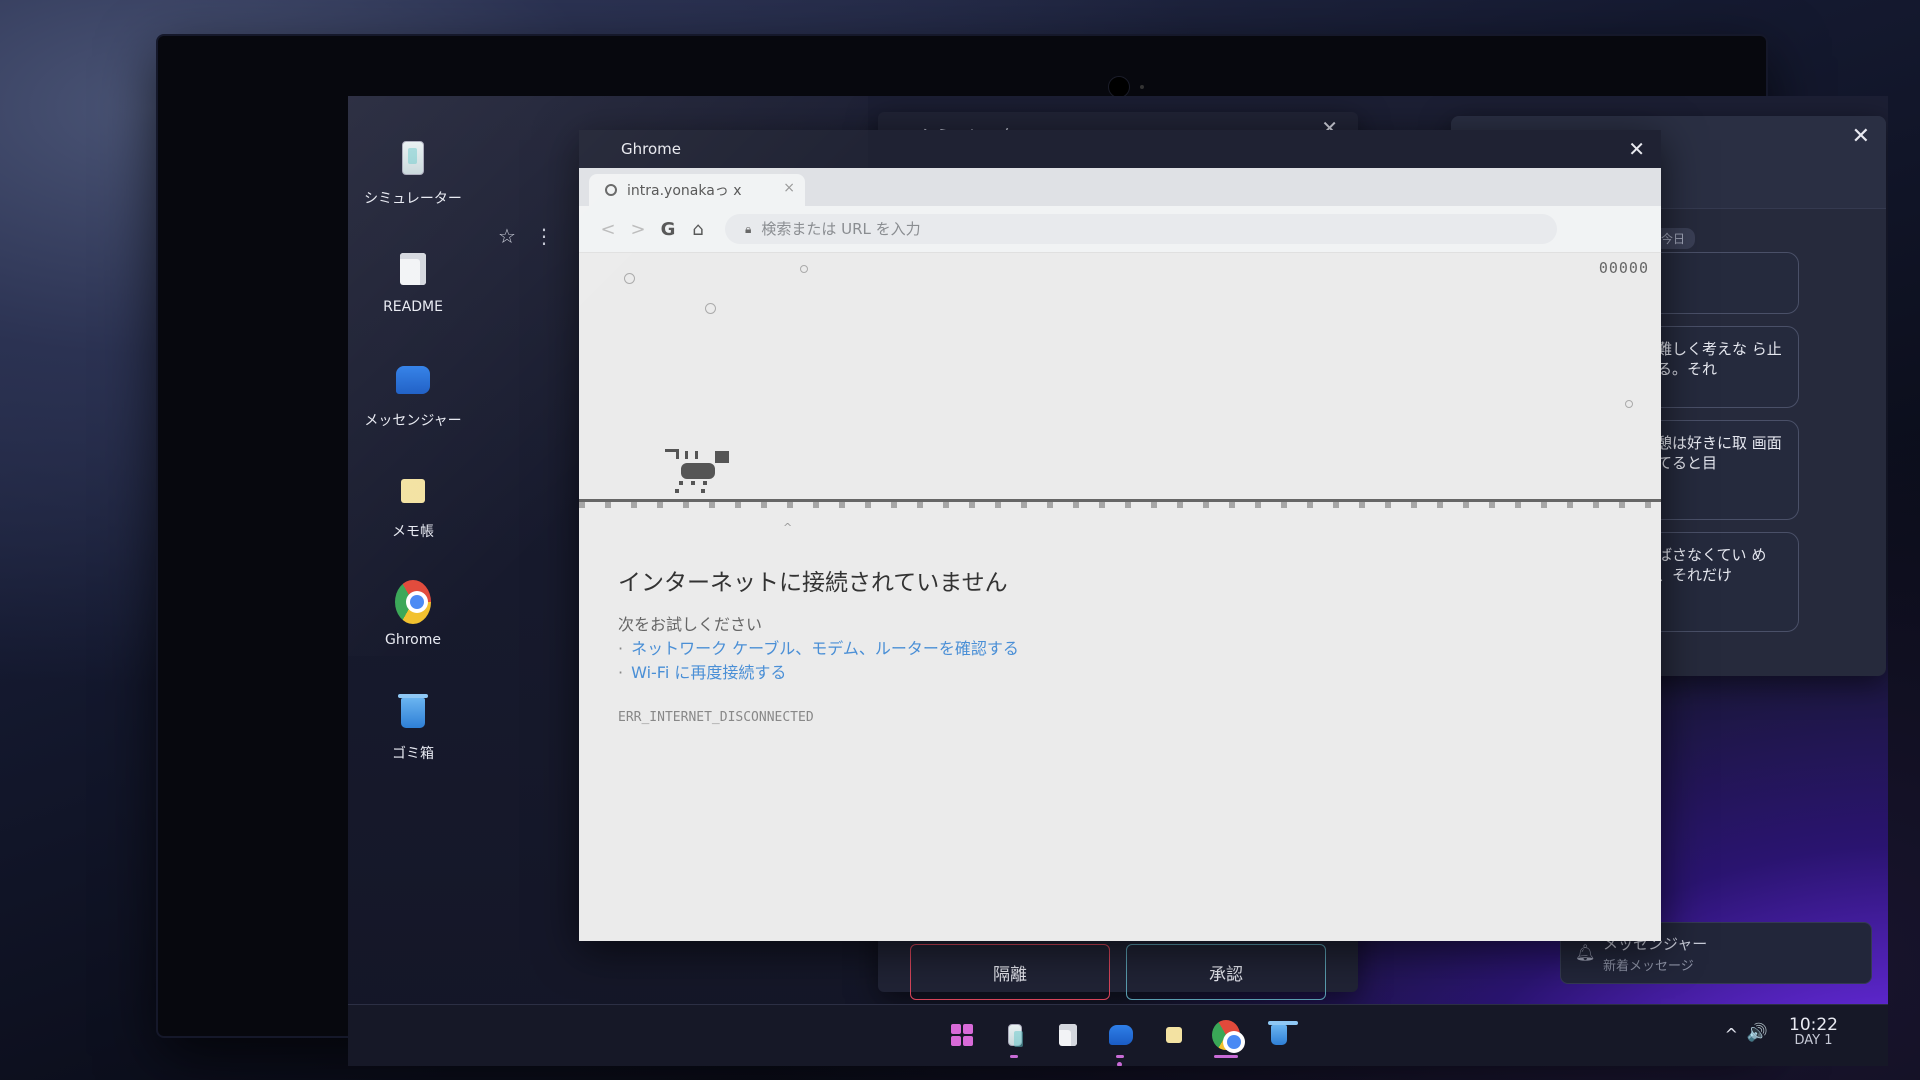  What do you see at coordinates (1226, 1056) in the screenshot?
I see `taskbar-indicator-active` at bounding box center [1226, 1056].